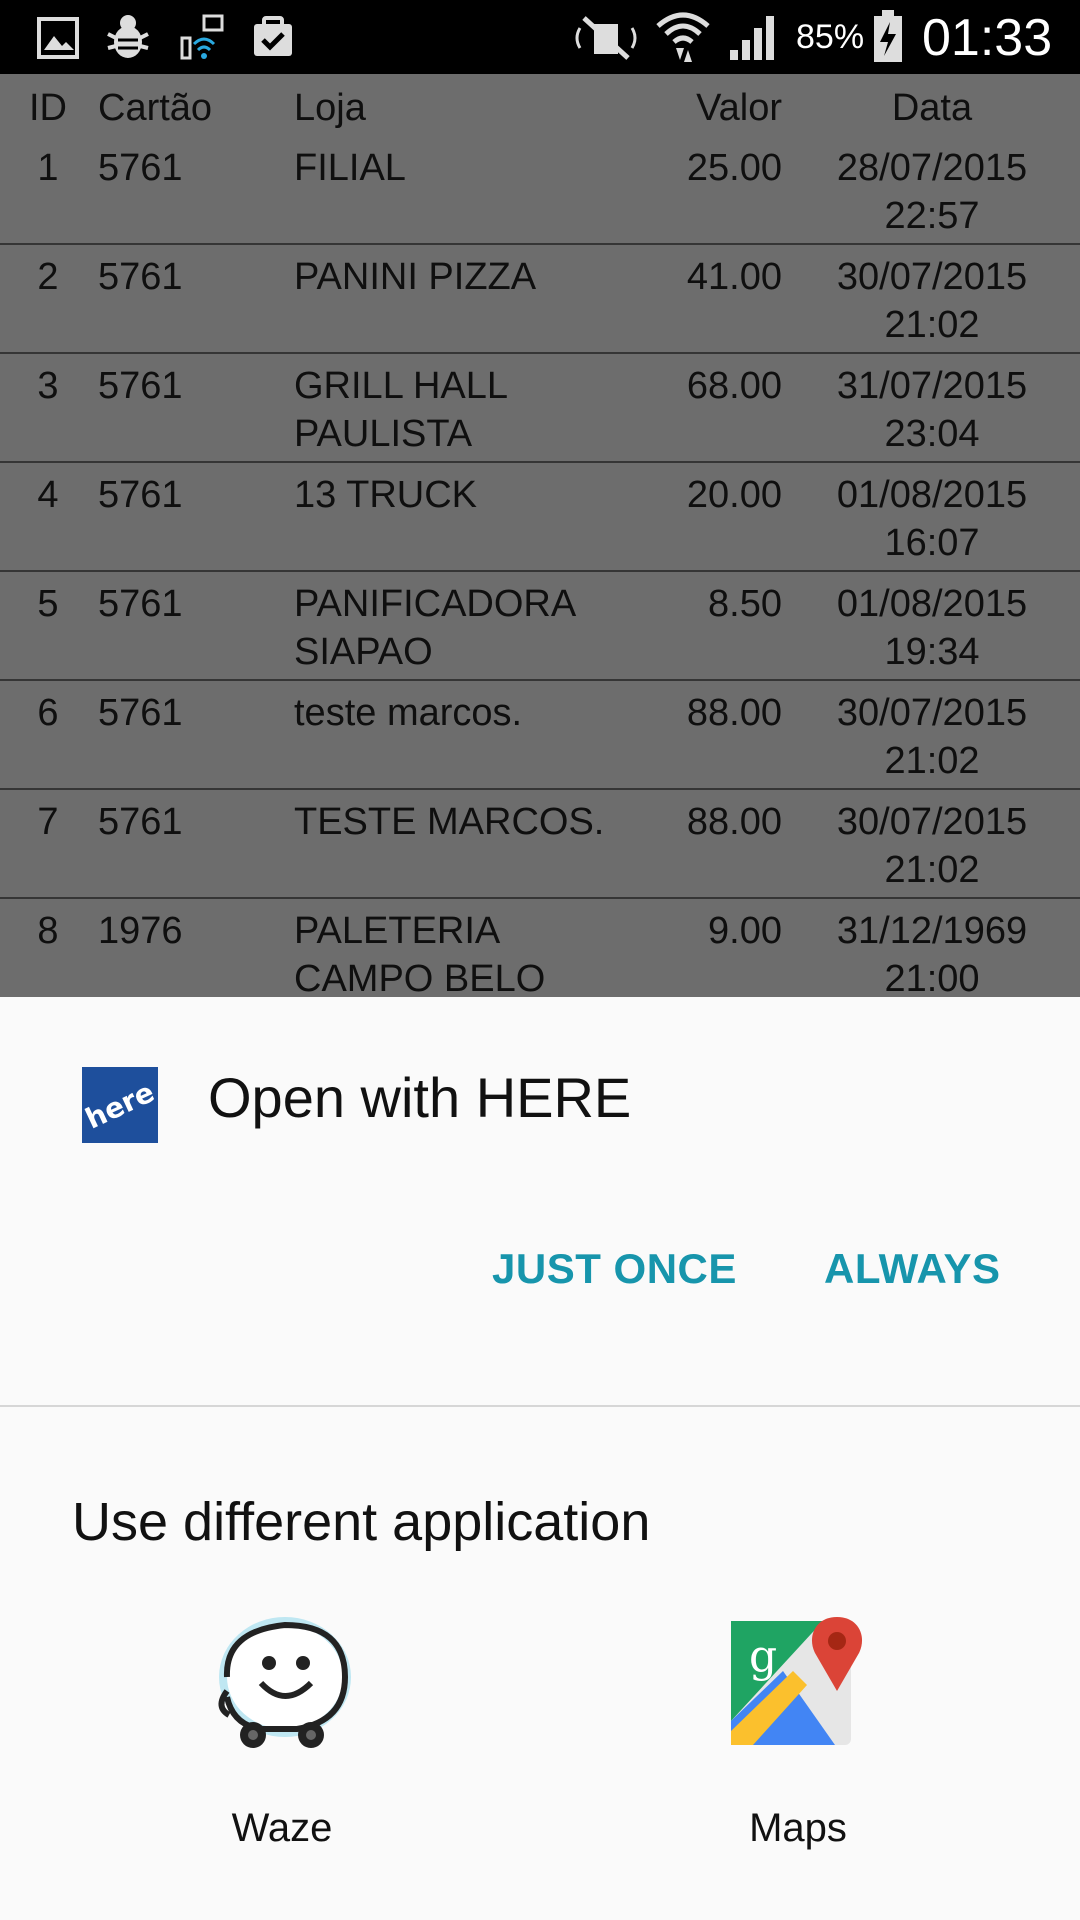 The image size is (1080, 1920). I want to click on gallery-icon, so click(58, 38).